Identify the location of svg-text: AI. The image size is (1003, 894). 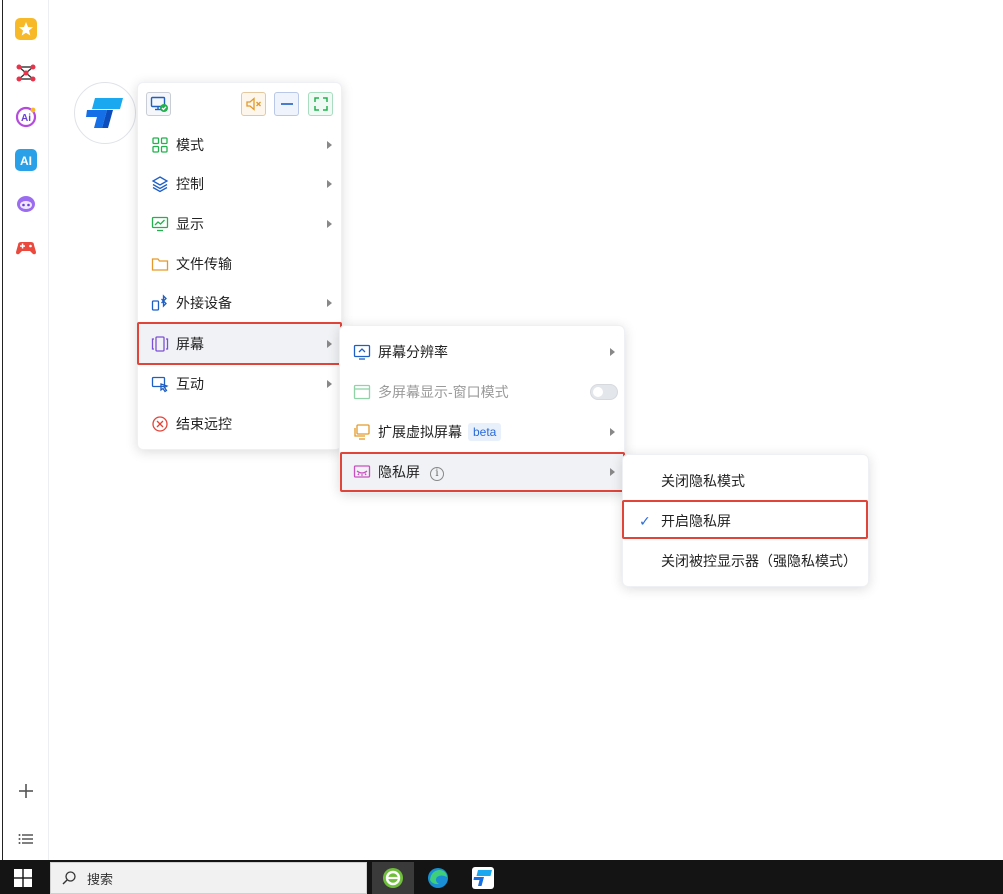
(26, 161).